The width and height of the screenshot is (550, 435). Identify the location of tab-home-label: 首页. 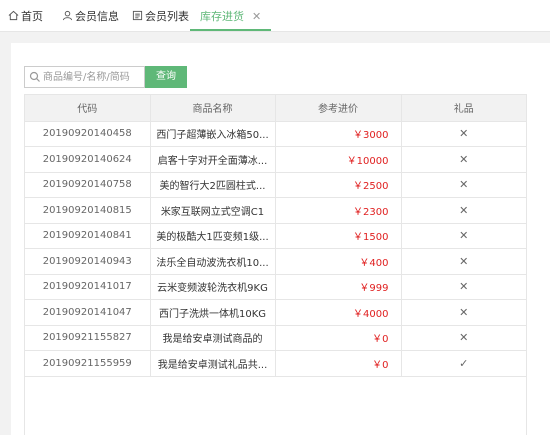
(32, 16).